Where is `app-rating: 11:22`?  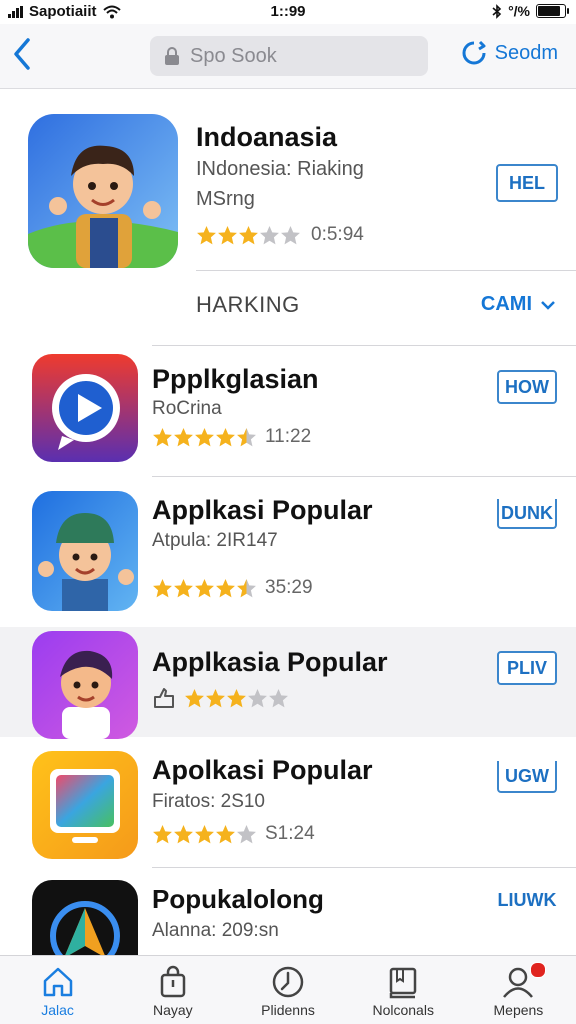 app-rating: 11:22 is located at coordinates (231, 437).